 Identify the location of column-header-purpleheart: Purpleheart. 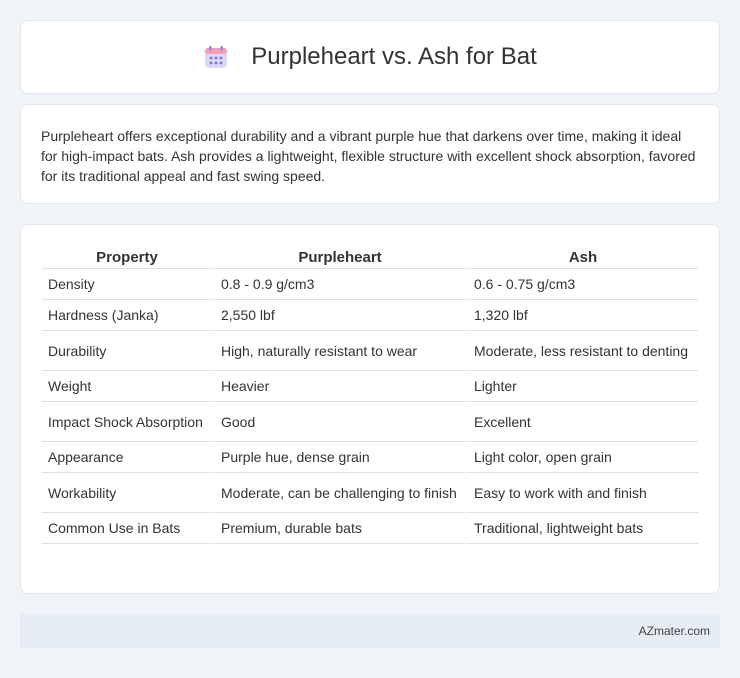
(338, 257).